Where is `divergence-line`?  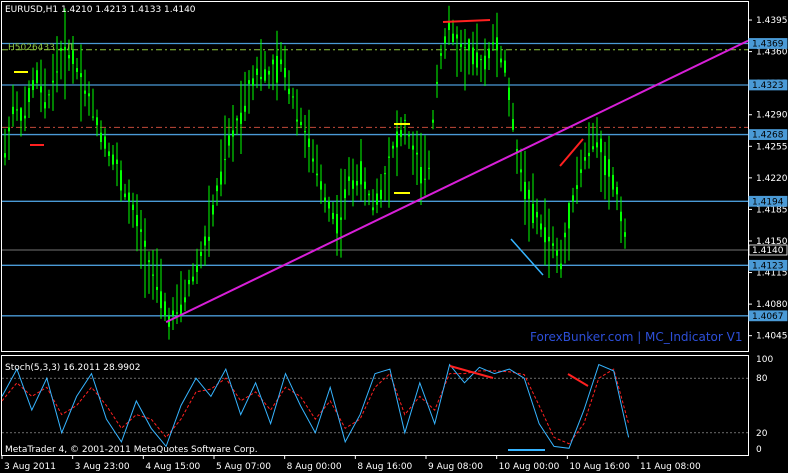
divergence-line is located at coordinates (571, 152).